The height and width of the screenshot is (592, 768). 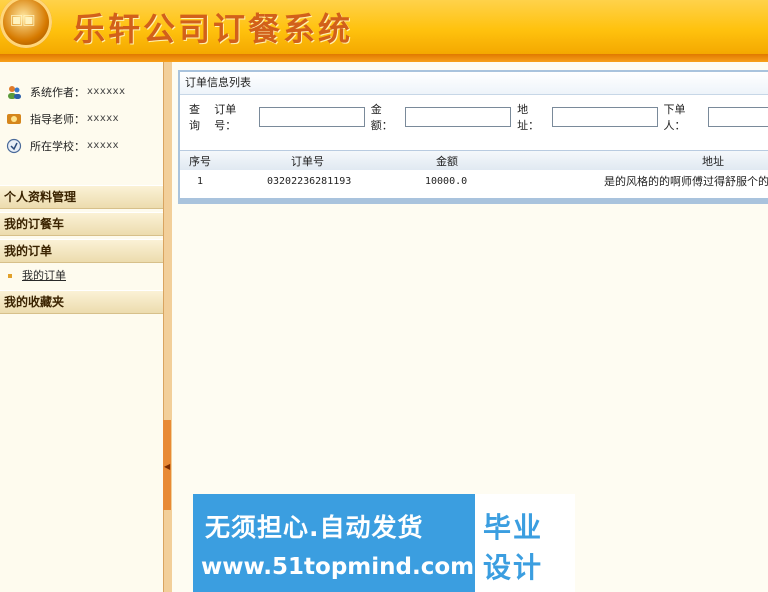 What do you see at coordinates (686, 181) in the screenshot?
I see `cell-address: 是的风格的的啊师傅过得舒服个的` at bounding box center [686, 181].